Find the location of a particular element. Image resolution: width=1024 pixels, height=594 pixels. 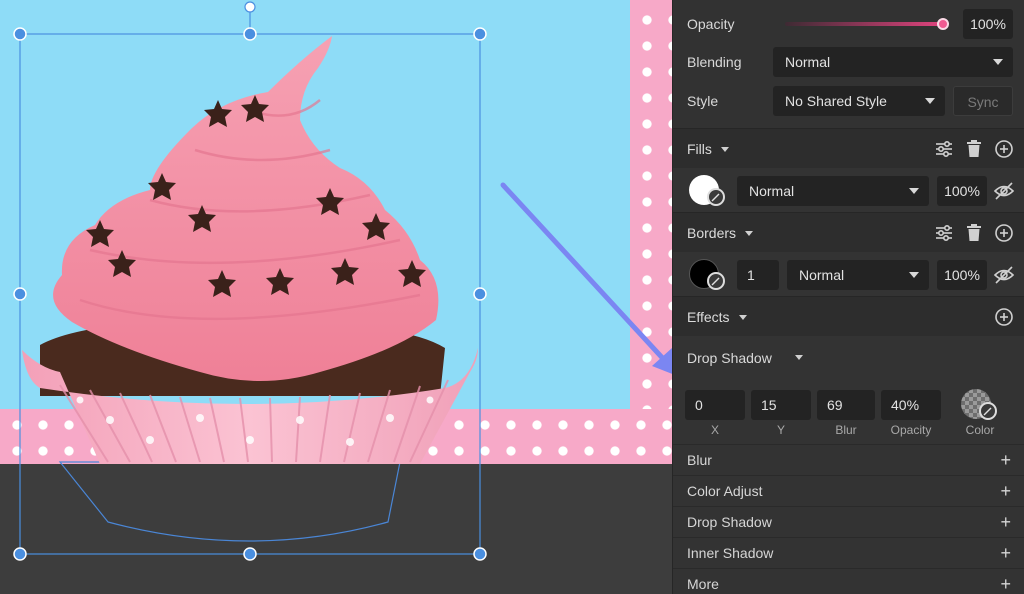

shared-style-select: No Shared Style is located at coordinates (859, 101).